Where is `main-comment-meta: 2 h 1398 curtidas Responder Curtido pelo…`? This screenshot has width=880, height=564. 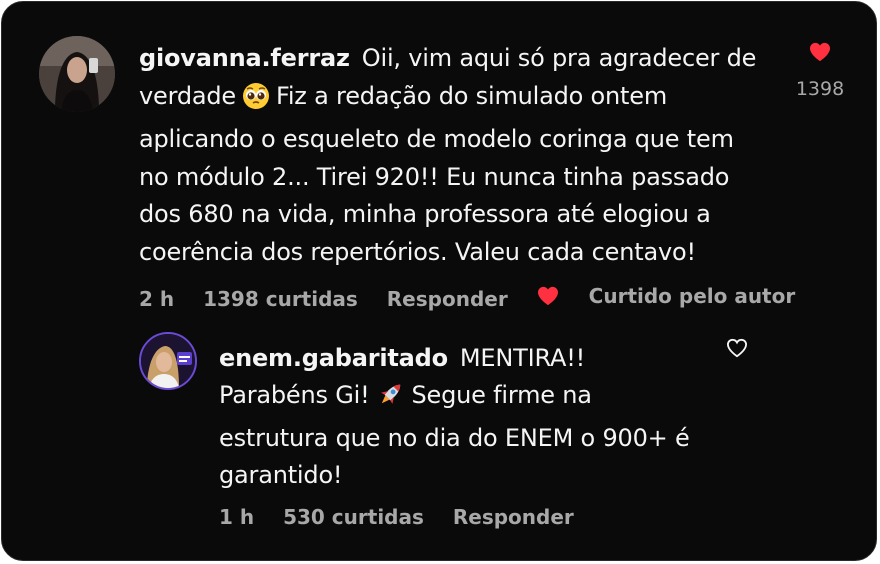 main-comment-meta: 2 h 1398 curtidas Responder Curtido pelo… is located at coordinates (489, 297).